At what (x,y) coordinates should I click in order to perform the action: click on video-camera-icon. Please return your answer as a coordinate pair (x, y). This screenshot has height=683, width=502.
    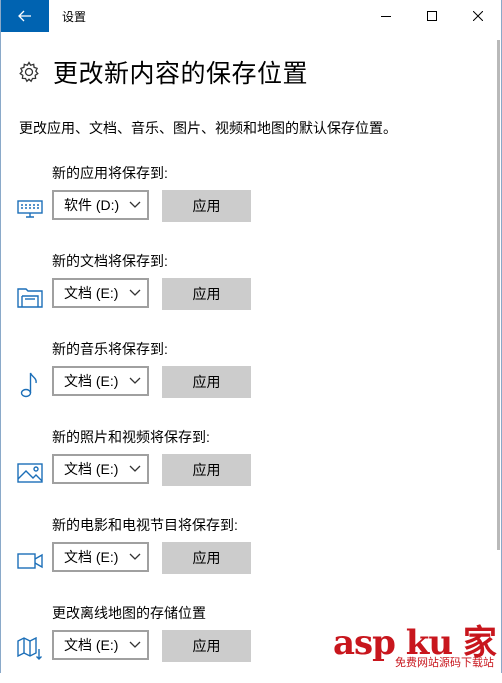
    Looking at the image, I should click on (30, 561).